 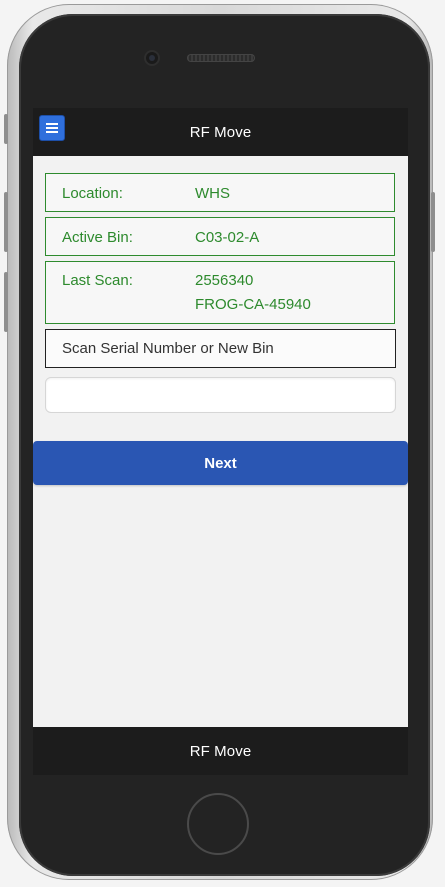 What do you see at coordinates (212, 193) in the screenshot?
I see `location-value: WHS` at bounding box center [212, 193].